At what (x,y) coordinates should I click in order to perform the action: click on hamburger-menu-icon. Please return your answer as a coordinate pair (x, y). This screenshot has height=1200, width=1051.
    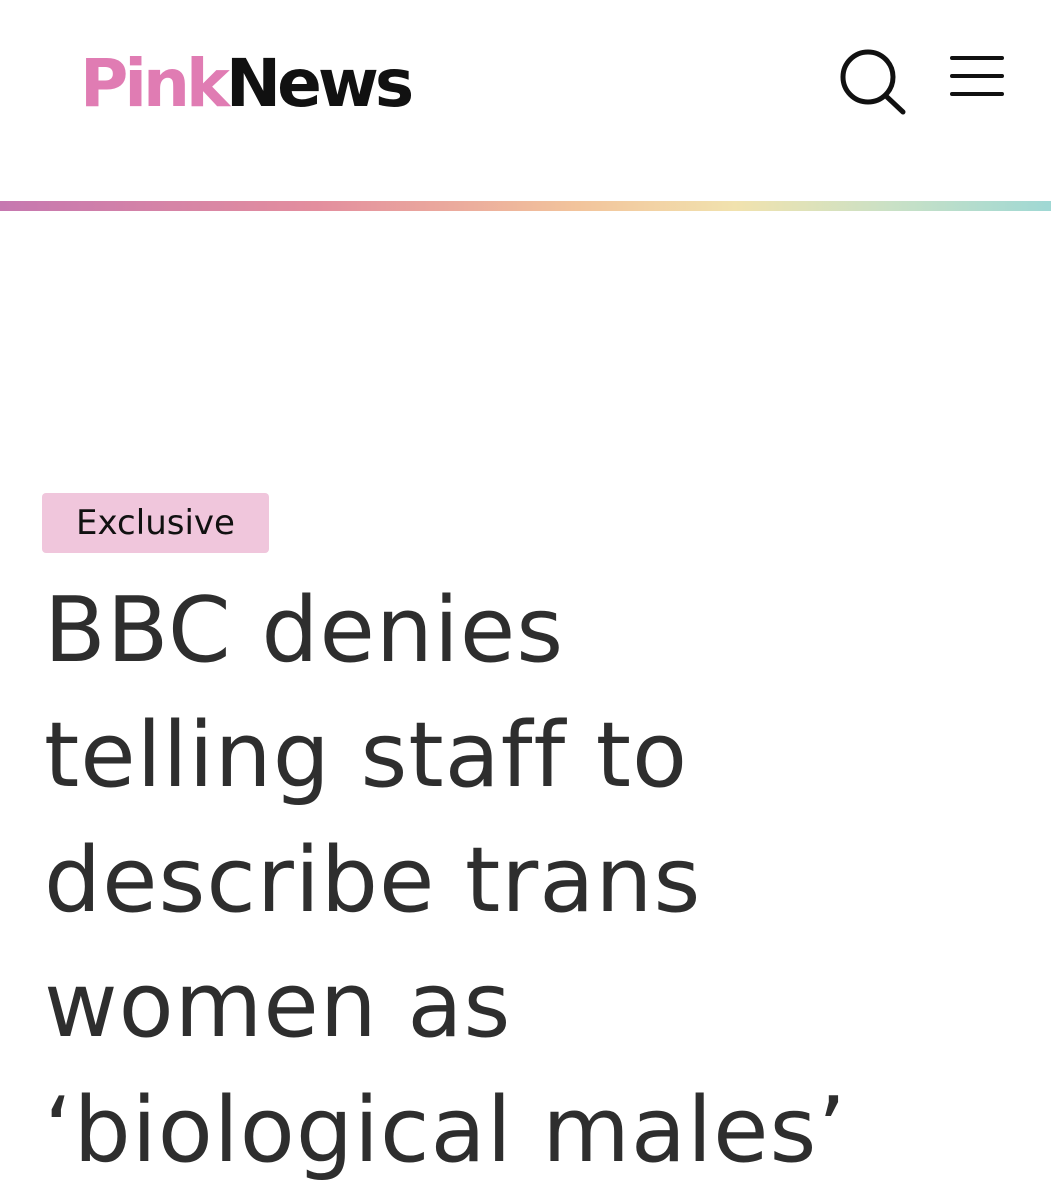
    Looking at the image, I should click on (977, 76).